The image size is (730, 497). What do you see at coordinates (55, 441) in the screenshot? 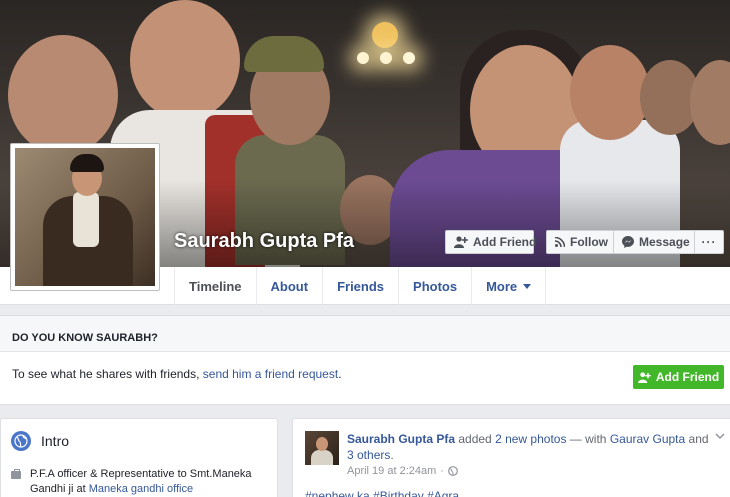
I see `intro-title: Intro` at bounding box center [55, 441].